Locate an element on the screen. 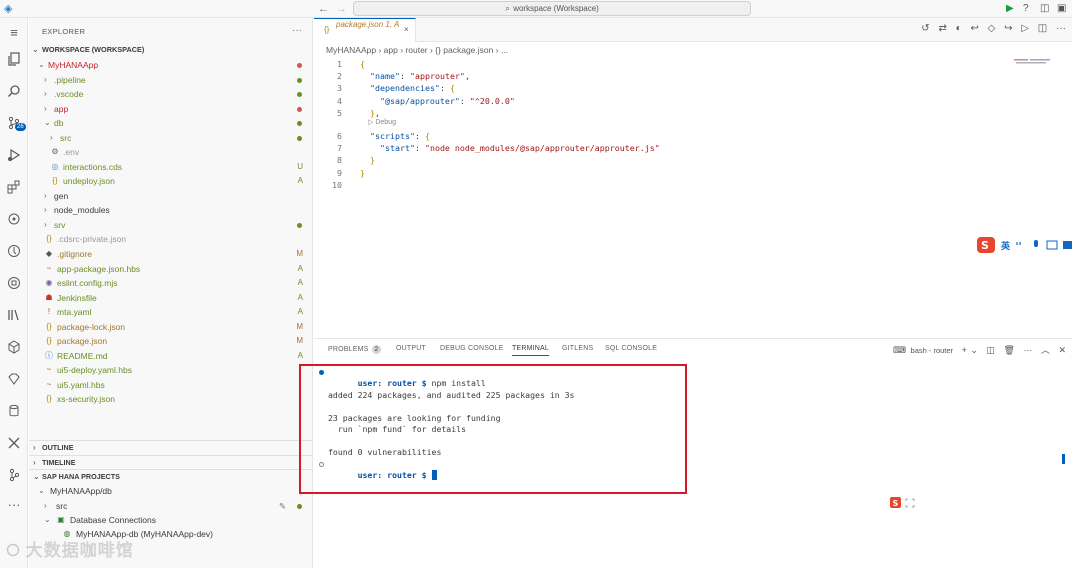 Image resolution: width=1072 pixels, height=568 pixels. tree-item: › gen is located at coordinates (171, 196).